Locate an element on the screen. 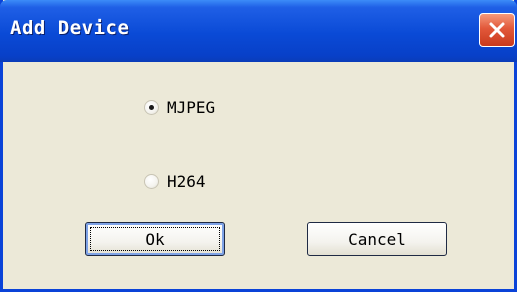 This screenshot has width=517, height=292. radio-option-mjpeg: MJPEG is located at coordinates (179, 107).